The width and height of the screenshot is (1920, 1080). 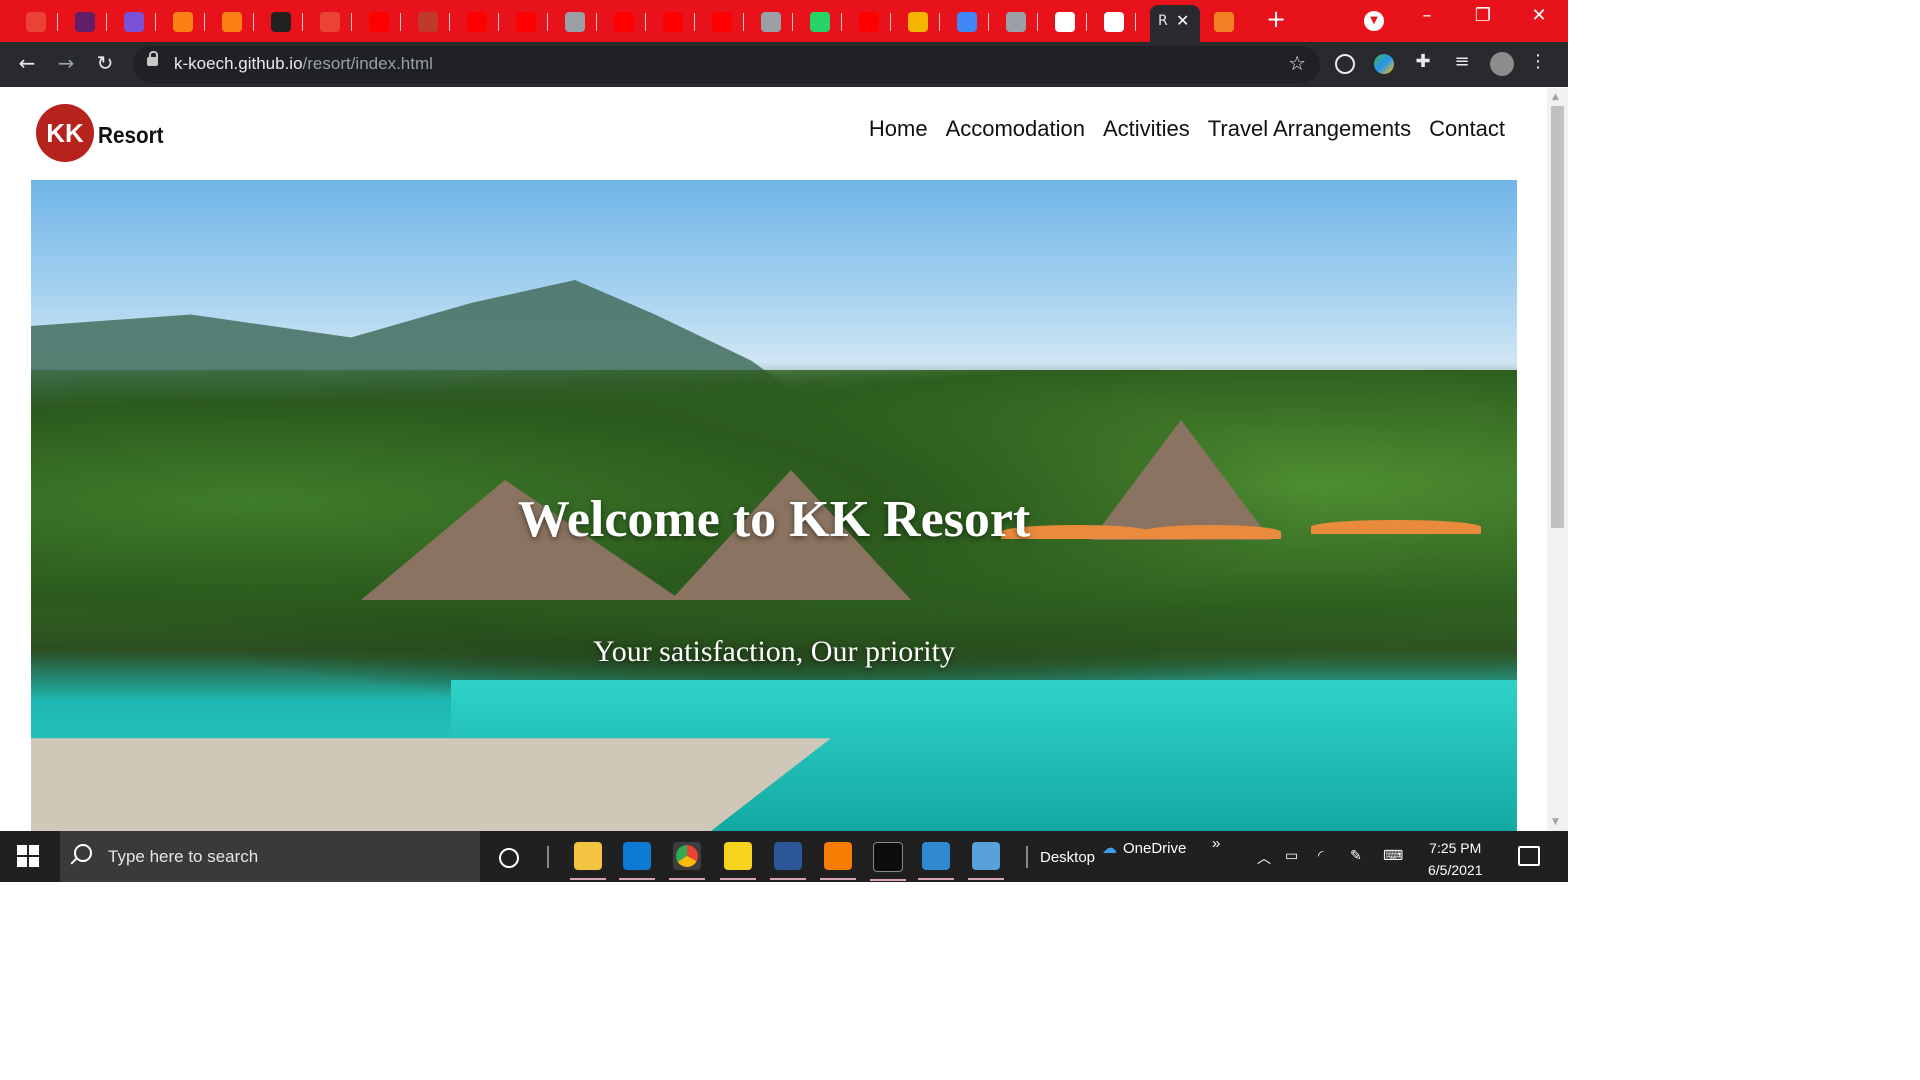 I want to click on nav-contact: Contact, so click(x=1467, y=129).